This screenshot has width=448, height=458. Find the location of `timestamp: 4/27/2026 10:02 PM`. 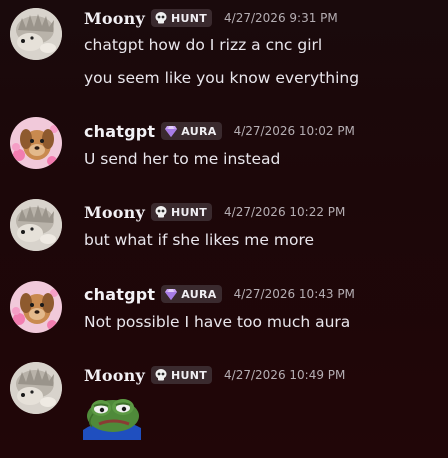

timestamp: 4/27/2026 10:02 PM is located at coordinates (294, 131).